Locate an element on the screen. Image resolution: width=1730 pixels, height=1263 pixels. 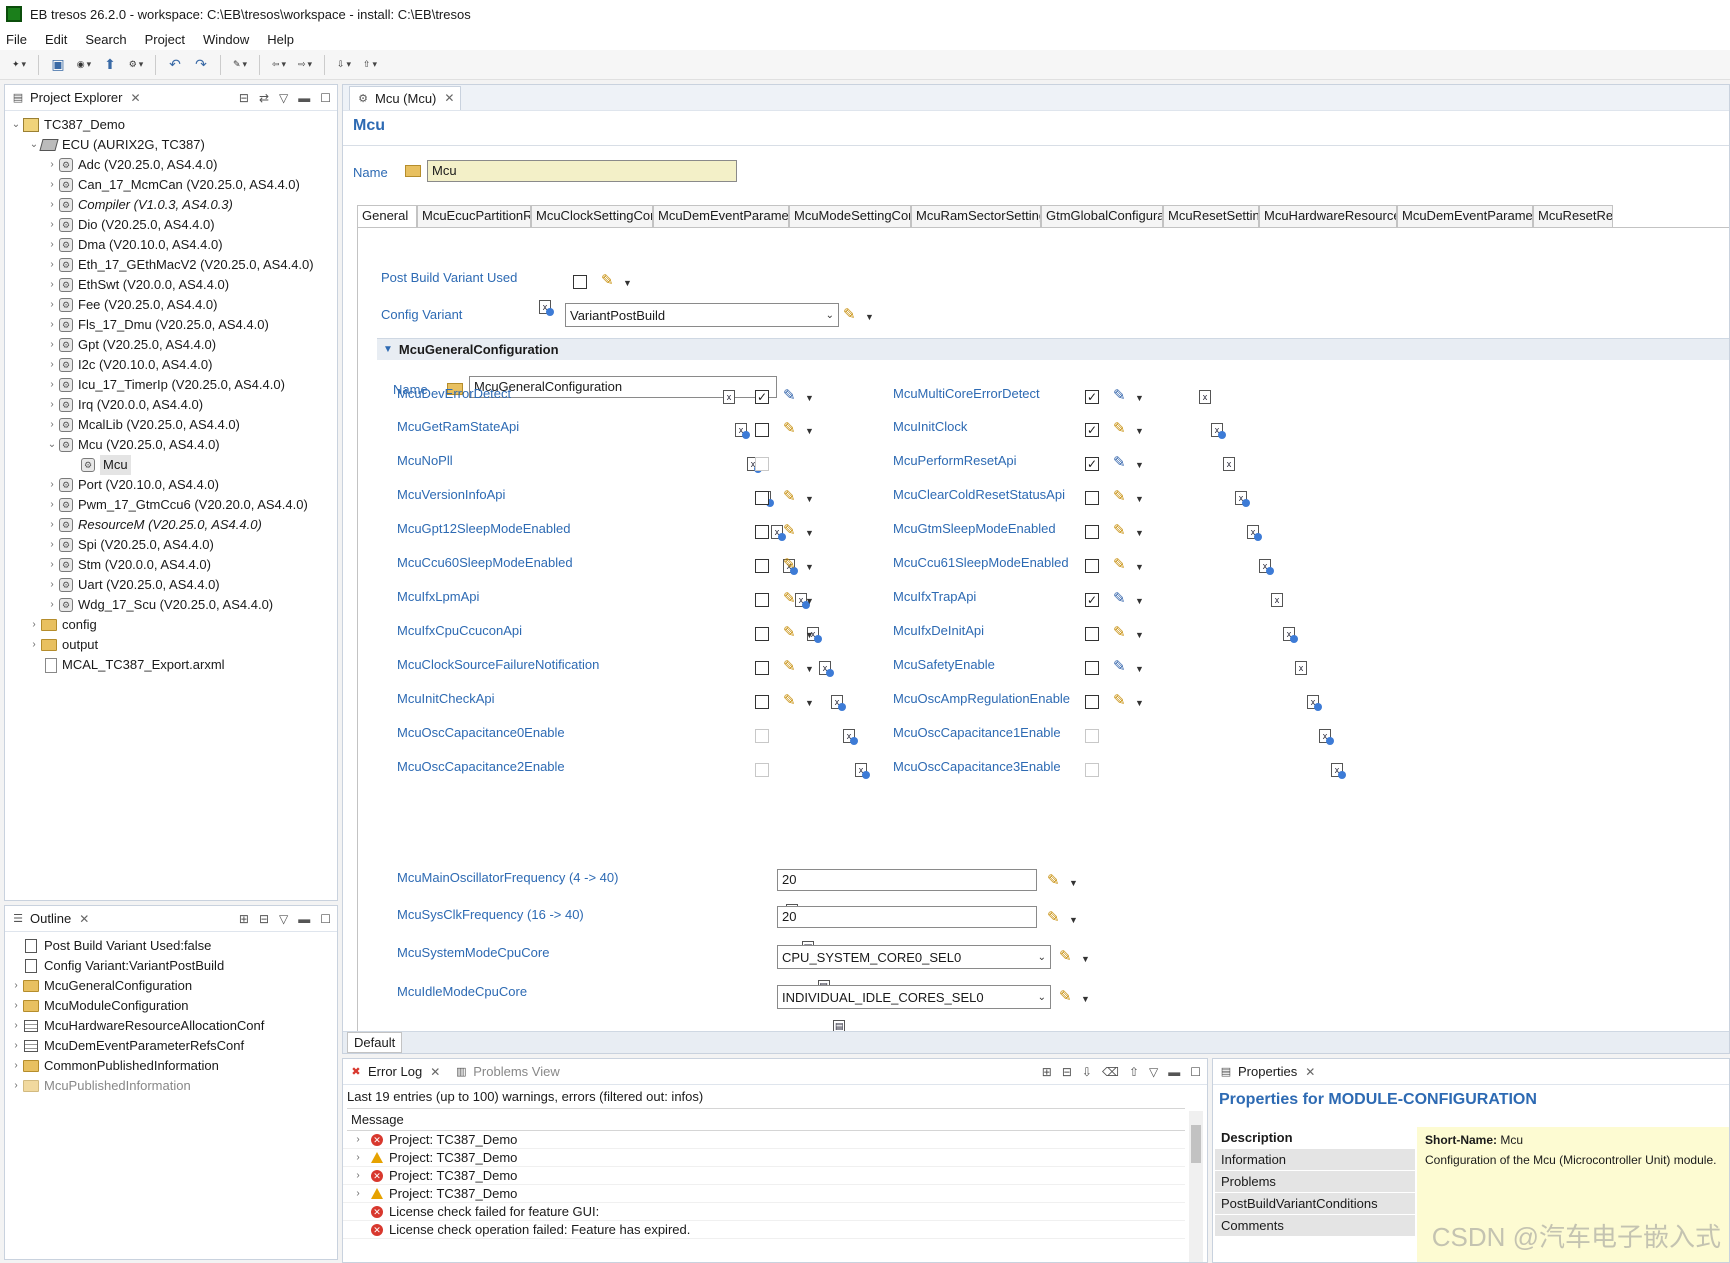
config-tab: McuRamSectorSettingC is located at coordinates (976, 216).